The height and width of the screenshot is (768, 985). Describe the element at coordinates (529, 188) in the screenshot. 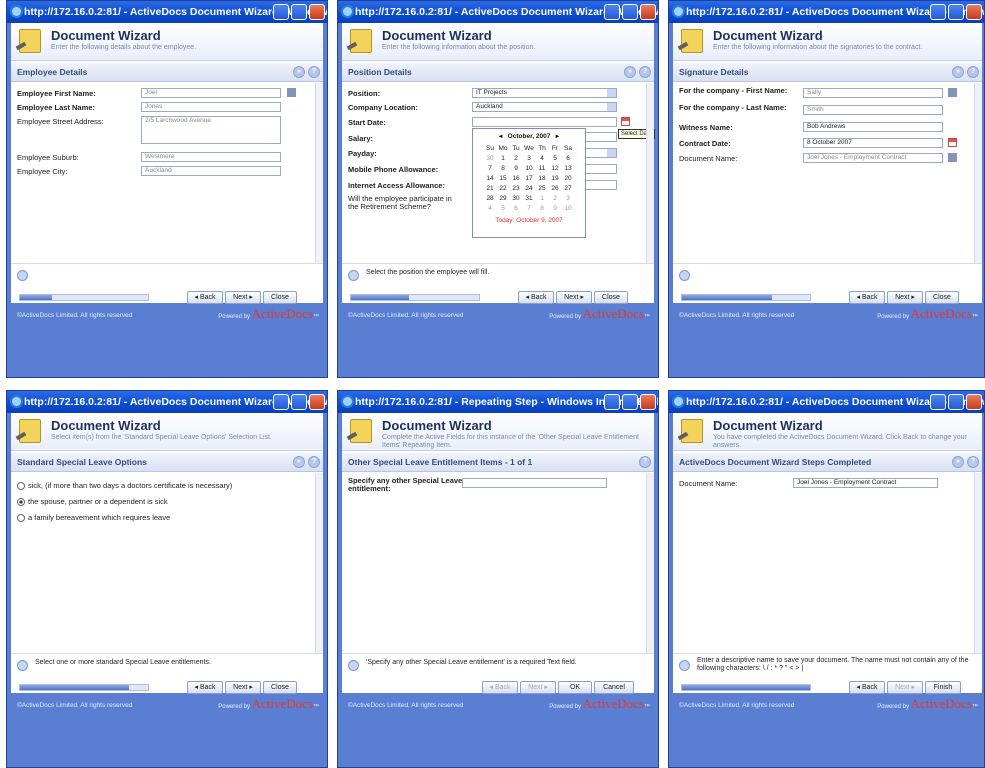

I see `calendar-day: 24` at that location.